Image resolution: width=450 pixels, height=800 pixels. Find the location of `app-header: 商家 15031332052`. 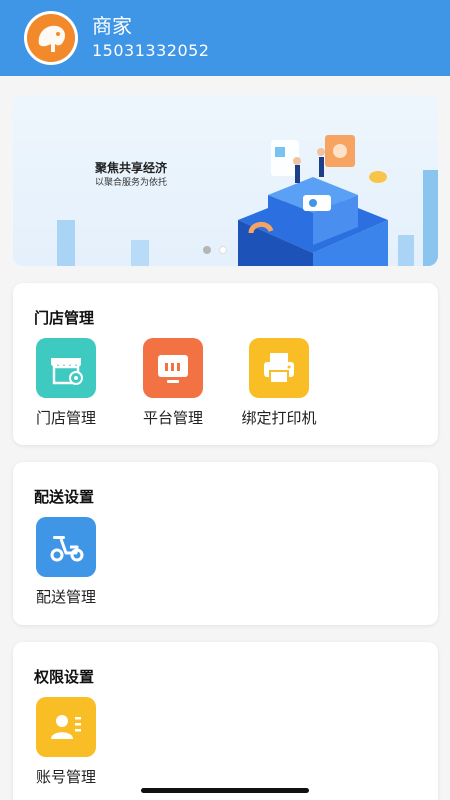

app-header: 商家 15031332052 is located at coordinates (225, 38).